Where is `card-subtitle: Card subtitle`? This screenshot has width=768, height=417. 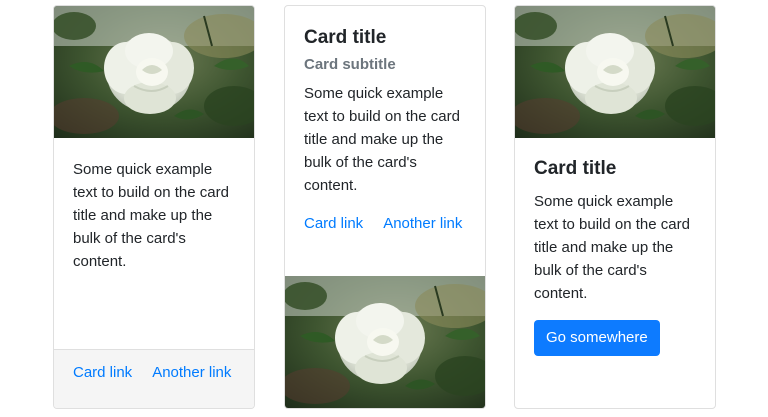
card-subtitle: Card subtitle is located at coordinates (350, 64).